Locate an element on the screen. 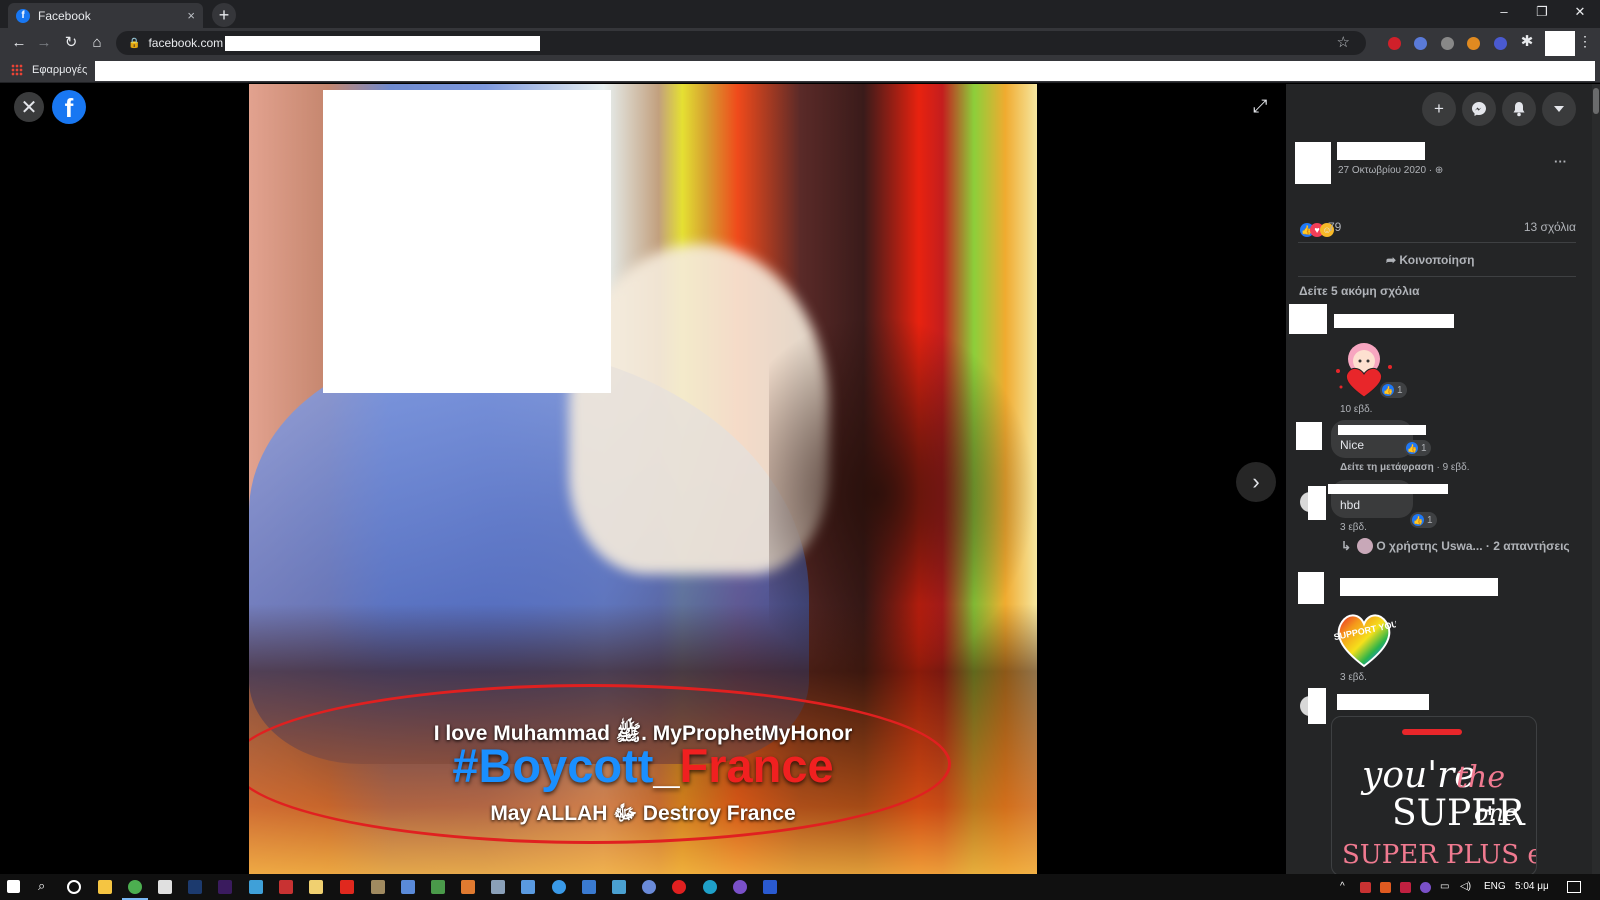  cortana-icon is located at coordinates (74, 887).